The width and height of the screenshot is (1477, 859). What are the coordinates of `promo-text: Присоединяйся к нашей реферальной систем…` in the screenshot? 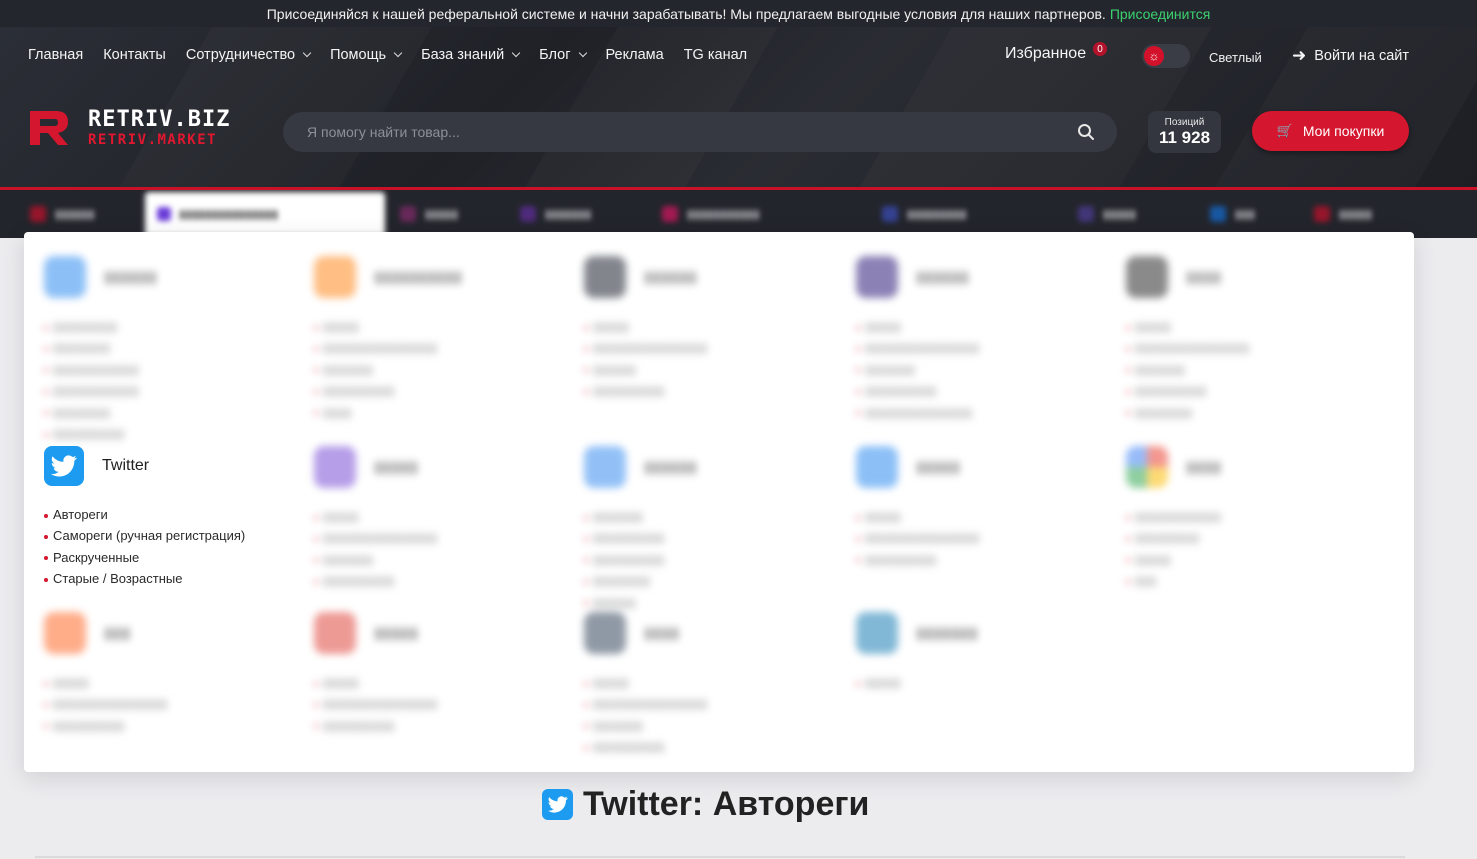 It's located at (686, 13).